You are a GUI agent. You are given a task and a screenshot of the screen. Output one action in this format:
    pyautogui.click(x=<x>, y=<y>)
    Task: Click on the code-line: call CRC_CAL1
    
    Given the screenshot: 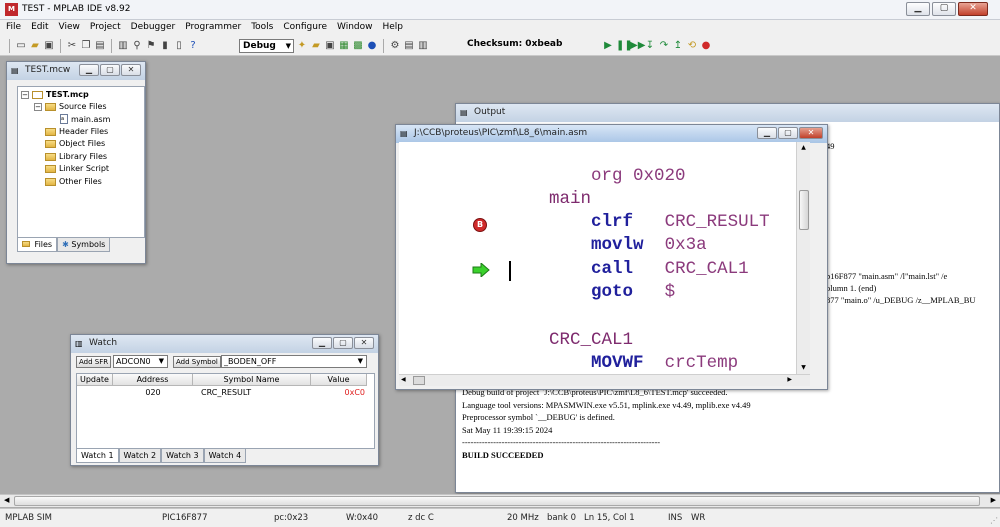 What is the action you would take?
    pyautogui.click(x=628, y=257)
    